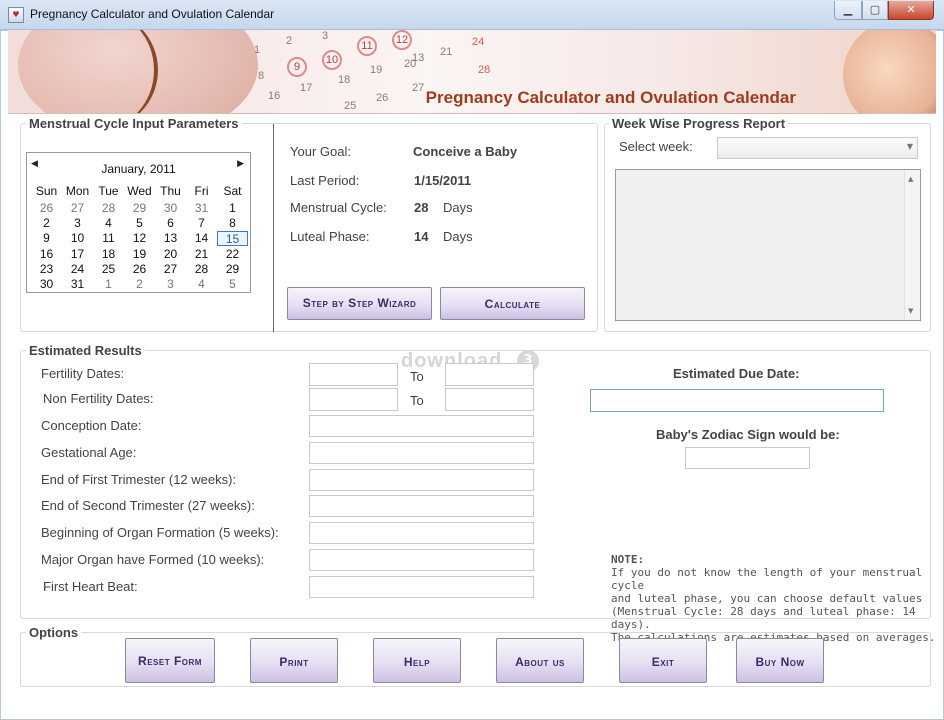 The image size is (944, 720). I want to click on organ-formation-field, so click(421, 533).